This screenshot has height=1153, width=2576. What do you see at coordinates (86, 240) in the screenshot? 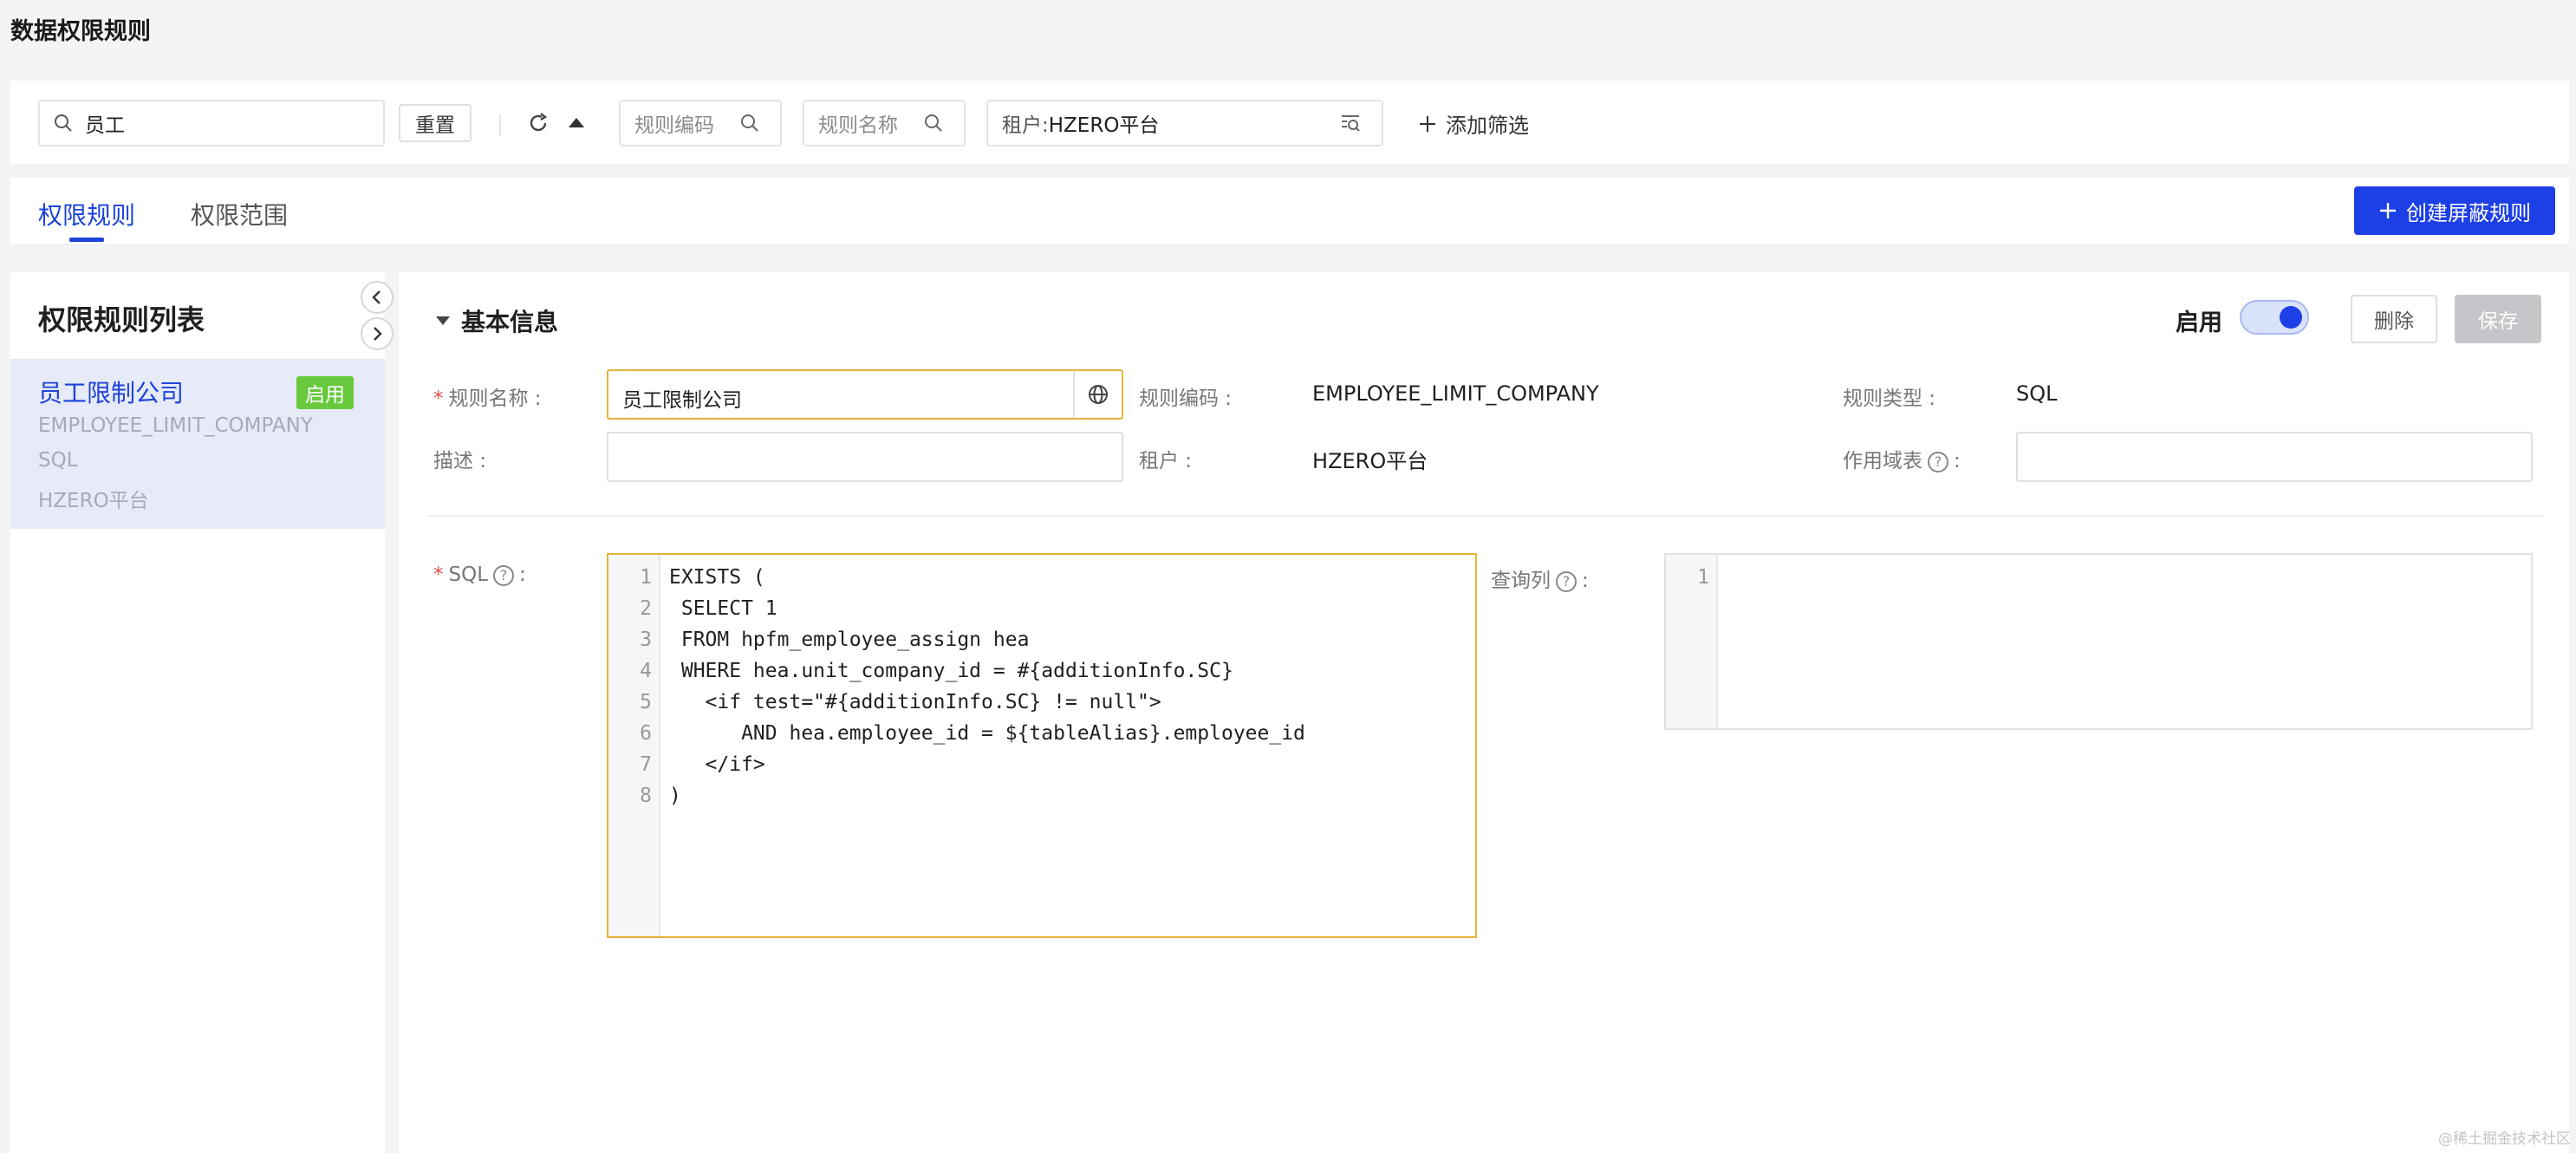
I see `active-tab-indicator` at bounding box center [86, 240].